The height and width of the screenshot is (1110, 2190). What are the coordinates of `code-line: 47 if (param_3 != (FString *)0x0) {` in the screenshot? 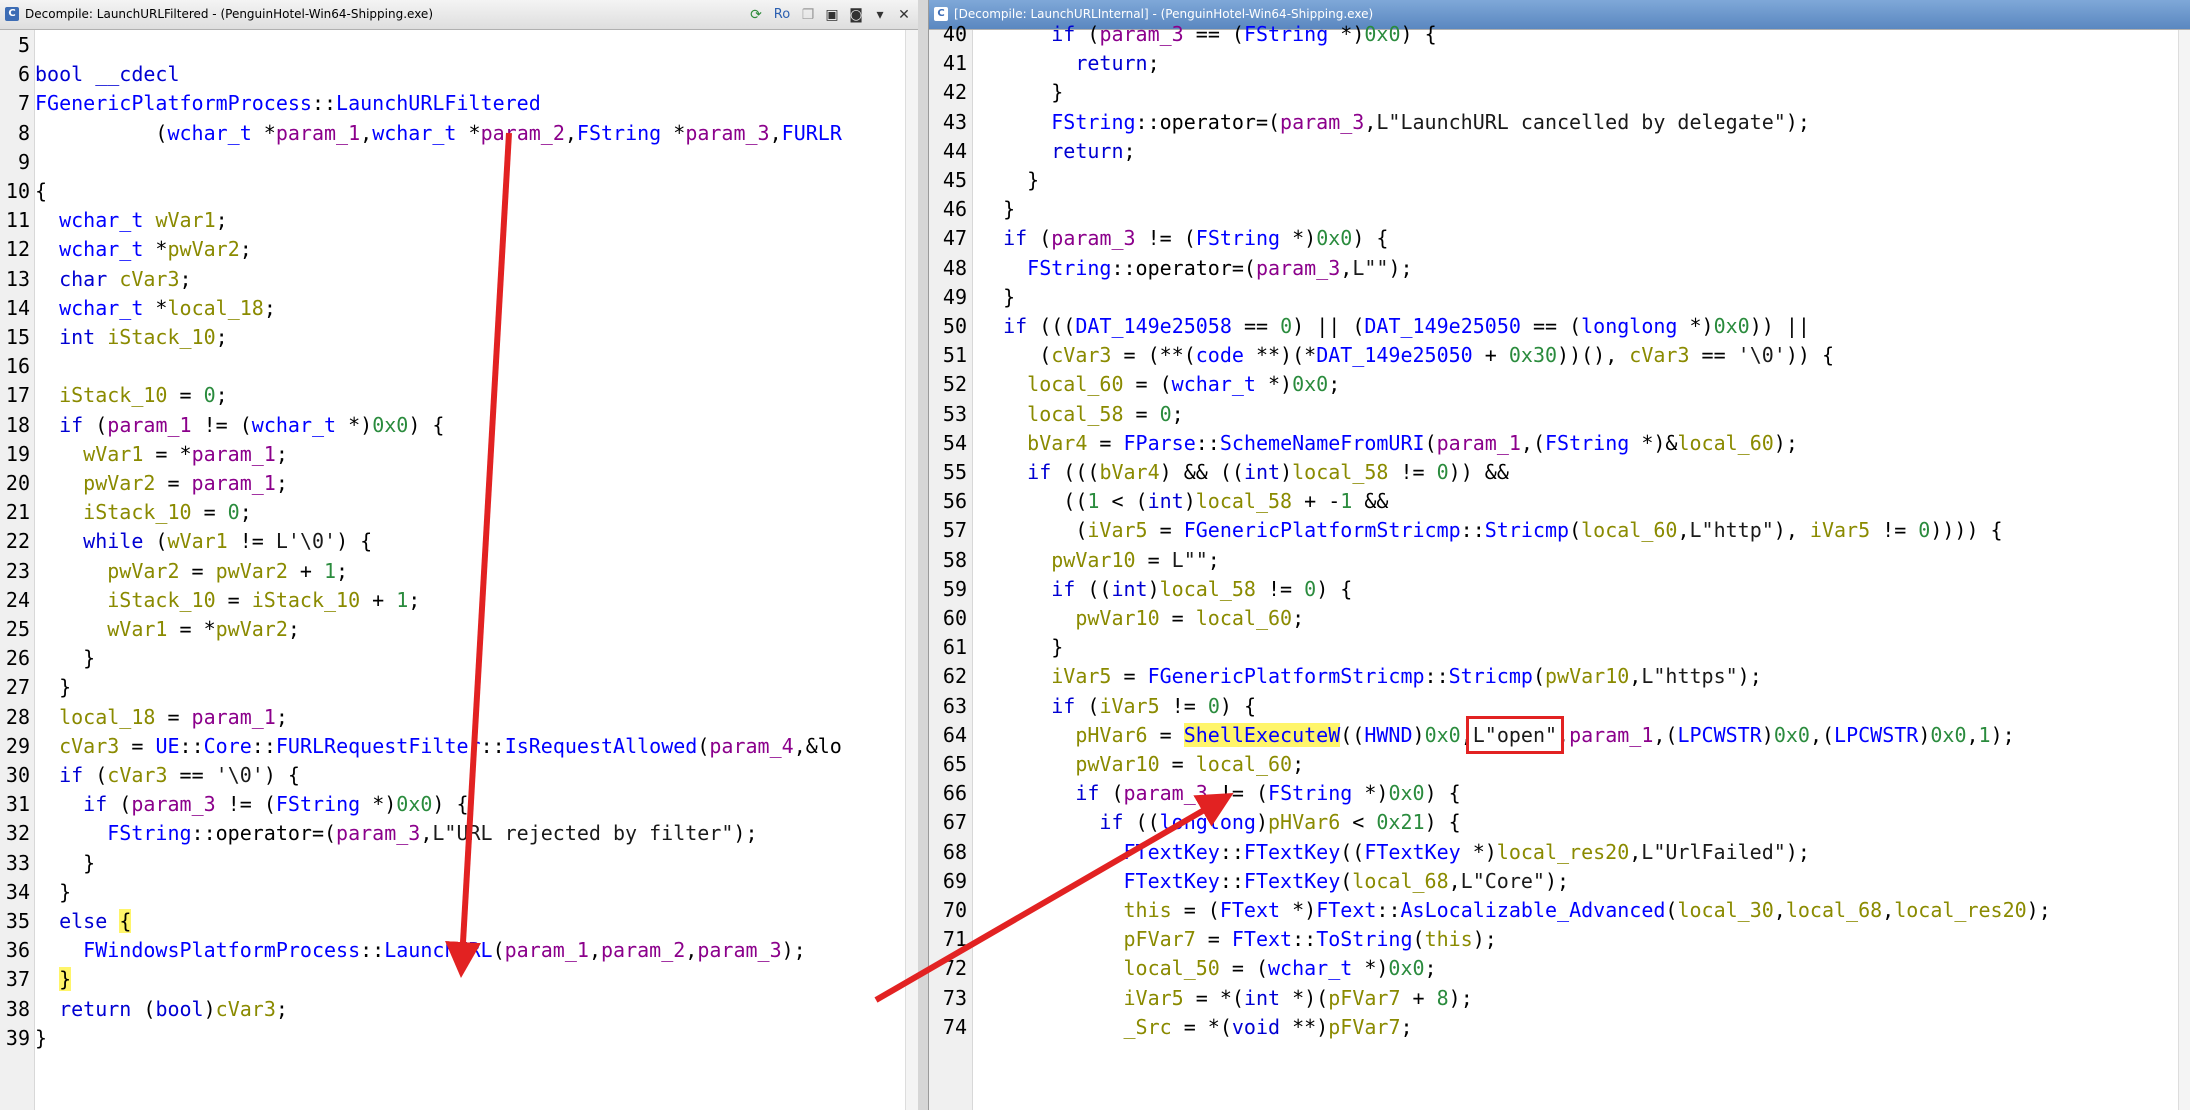 It's located at (1159, 238).